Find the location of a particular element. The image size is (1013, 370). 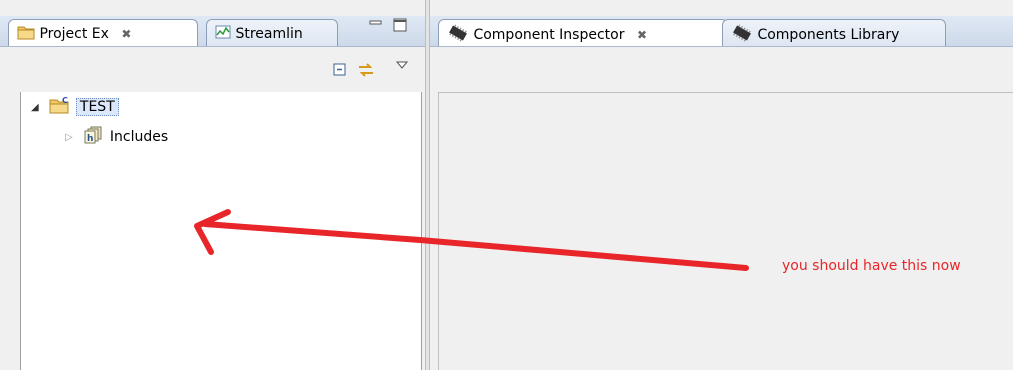

tab-component-inspector: Component Inspector ✖︎ is located at coordinates (583, 32).